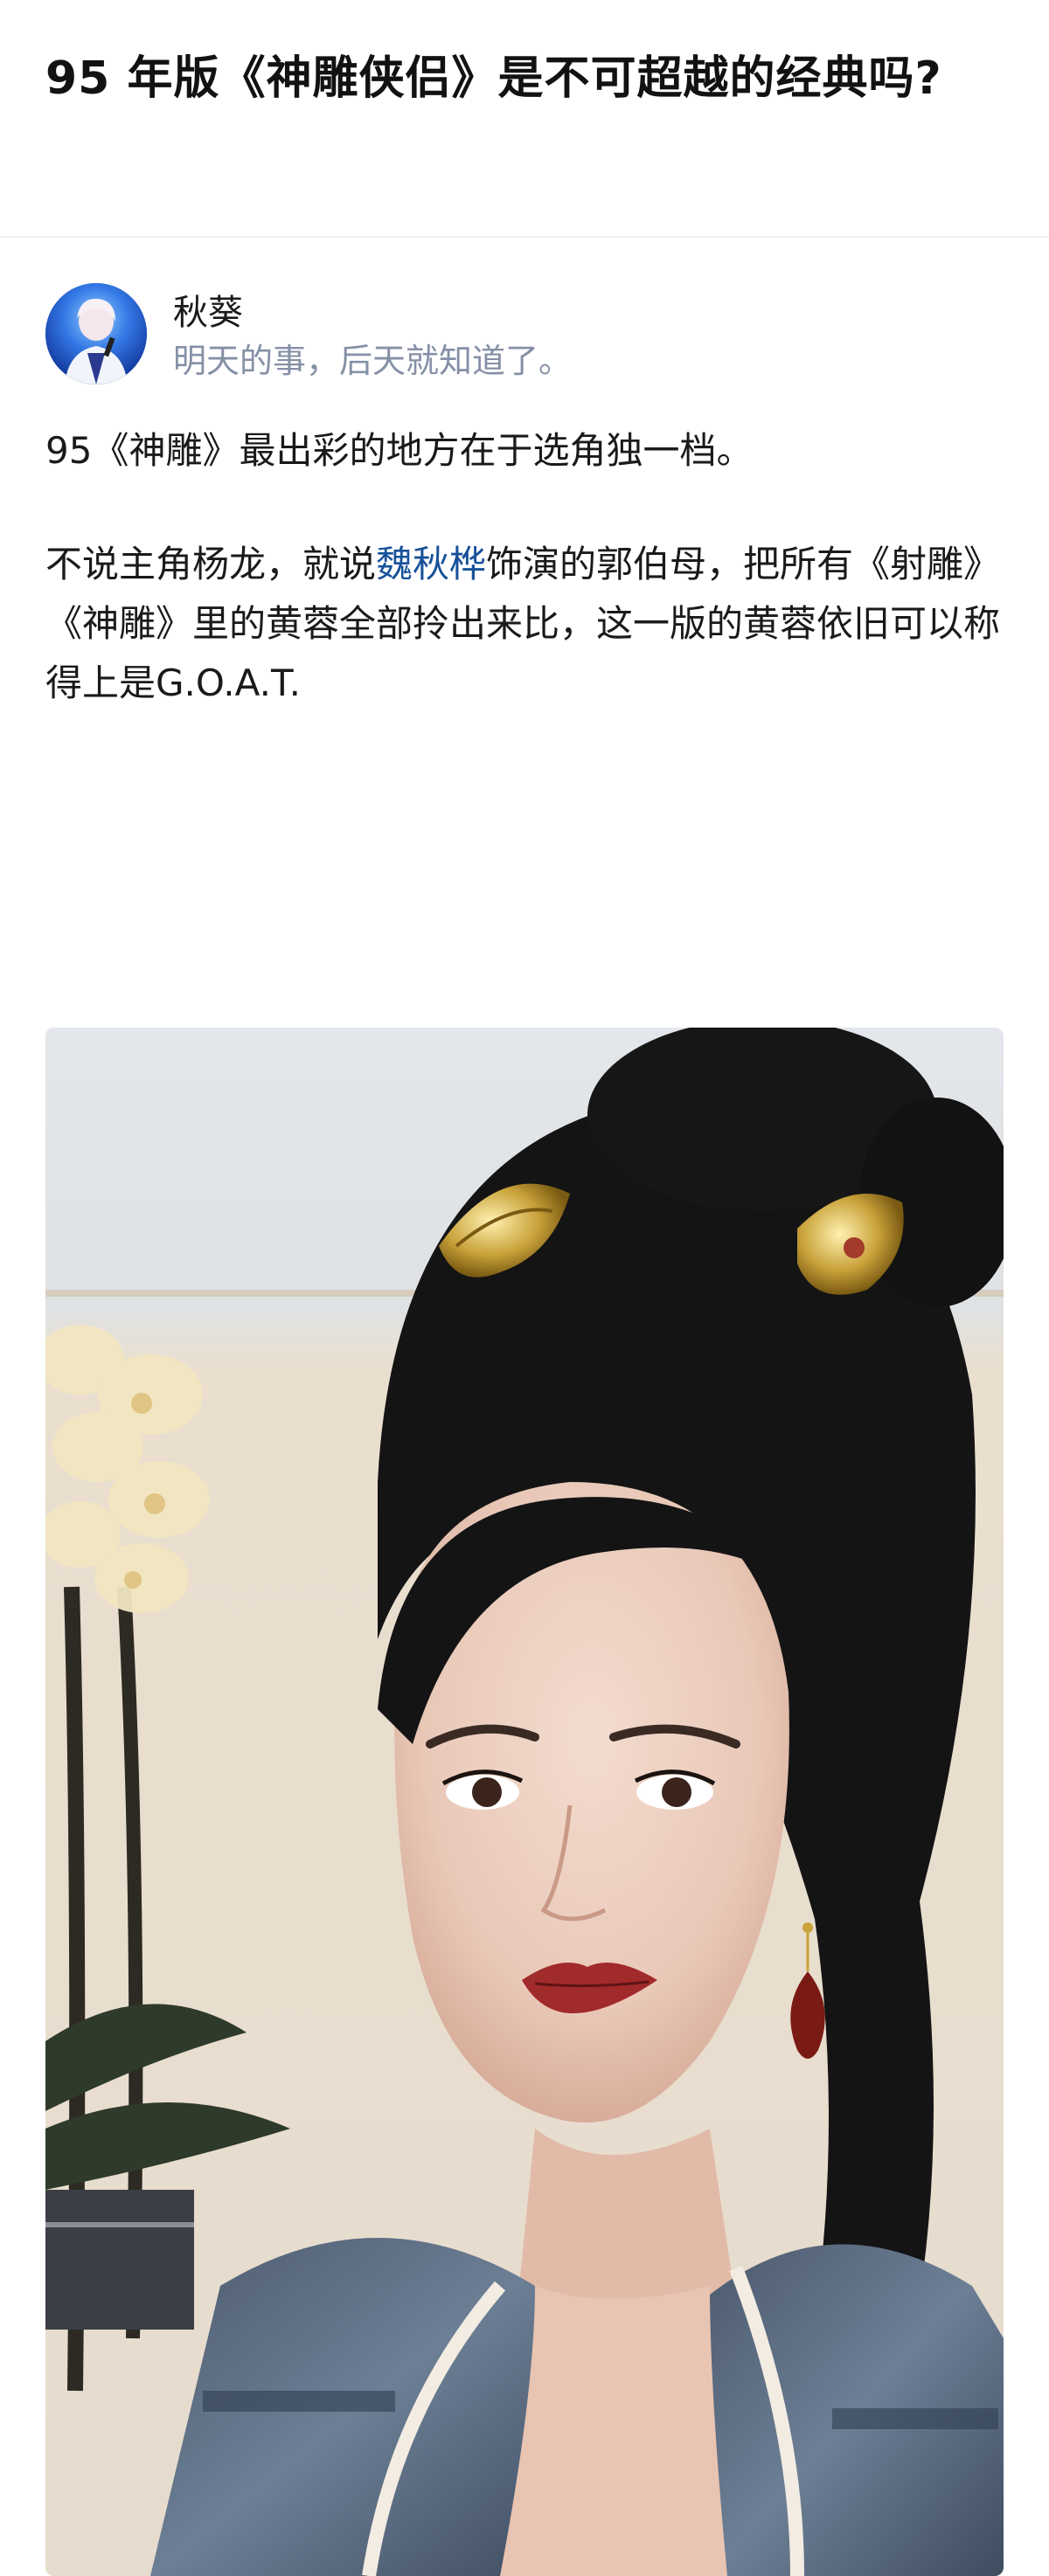 The height and width of the screenshot is (2576, 1049). I want to click on user-avatar-icon, so click(96, 333).